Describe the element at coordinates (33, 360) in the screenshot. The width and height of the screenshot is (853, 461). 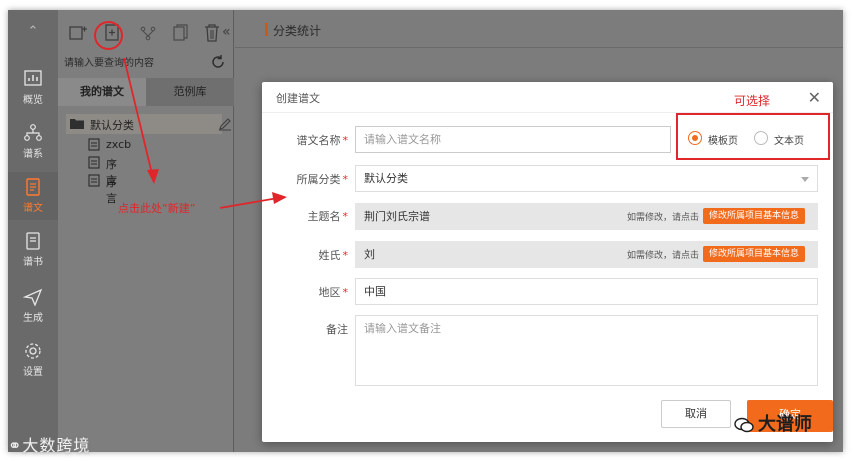
I see `rail-item-settings: 设置` at that location.